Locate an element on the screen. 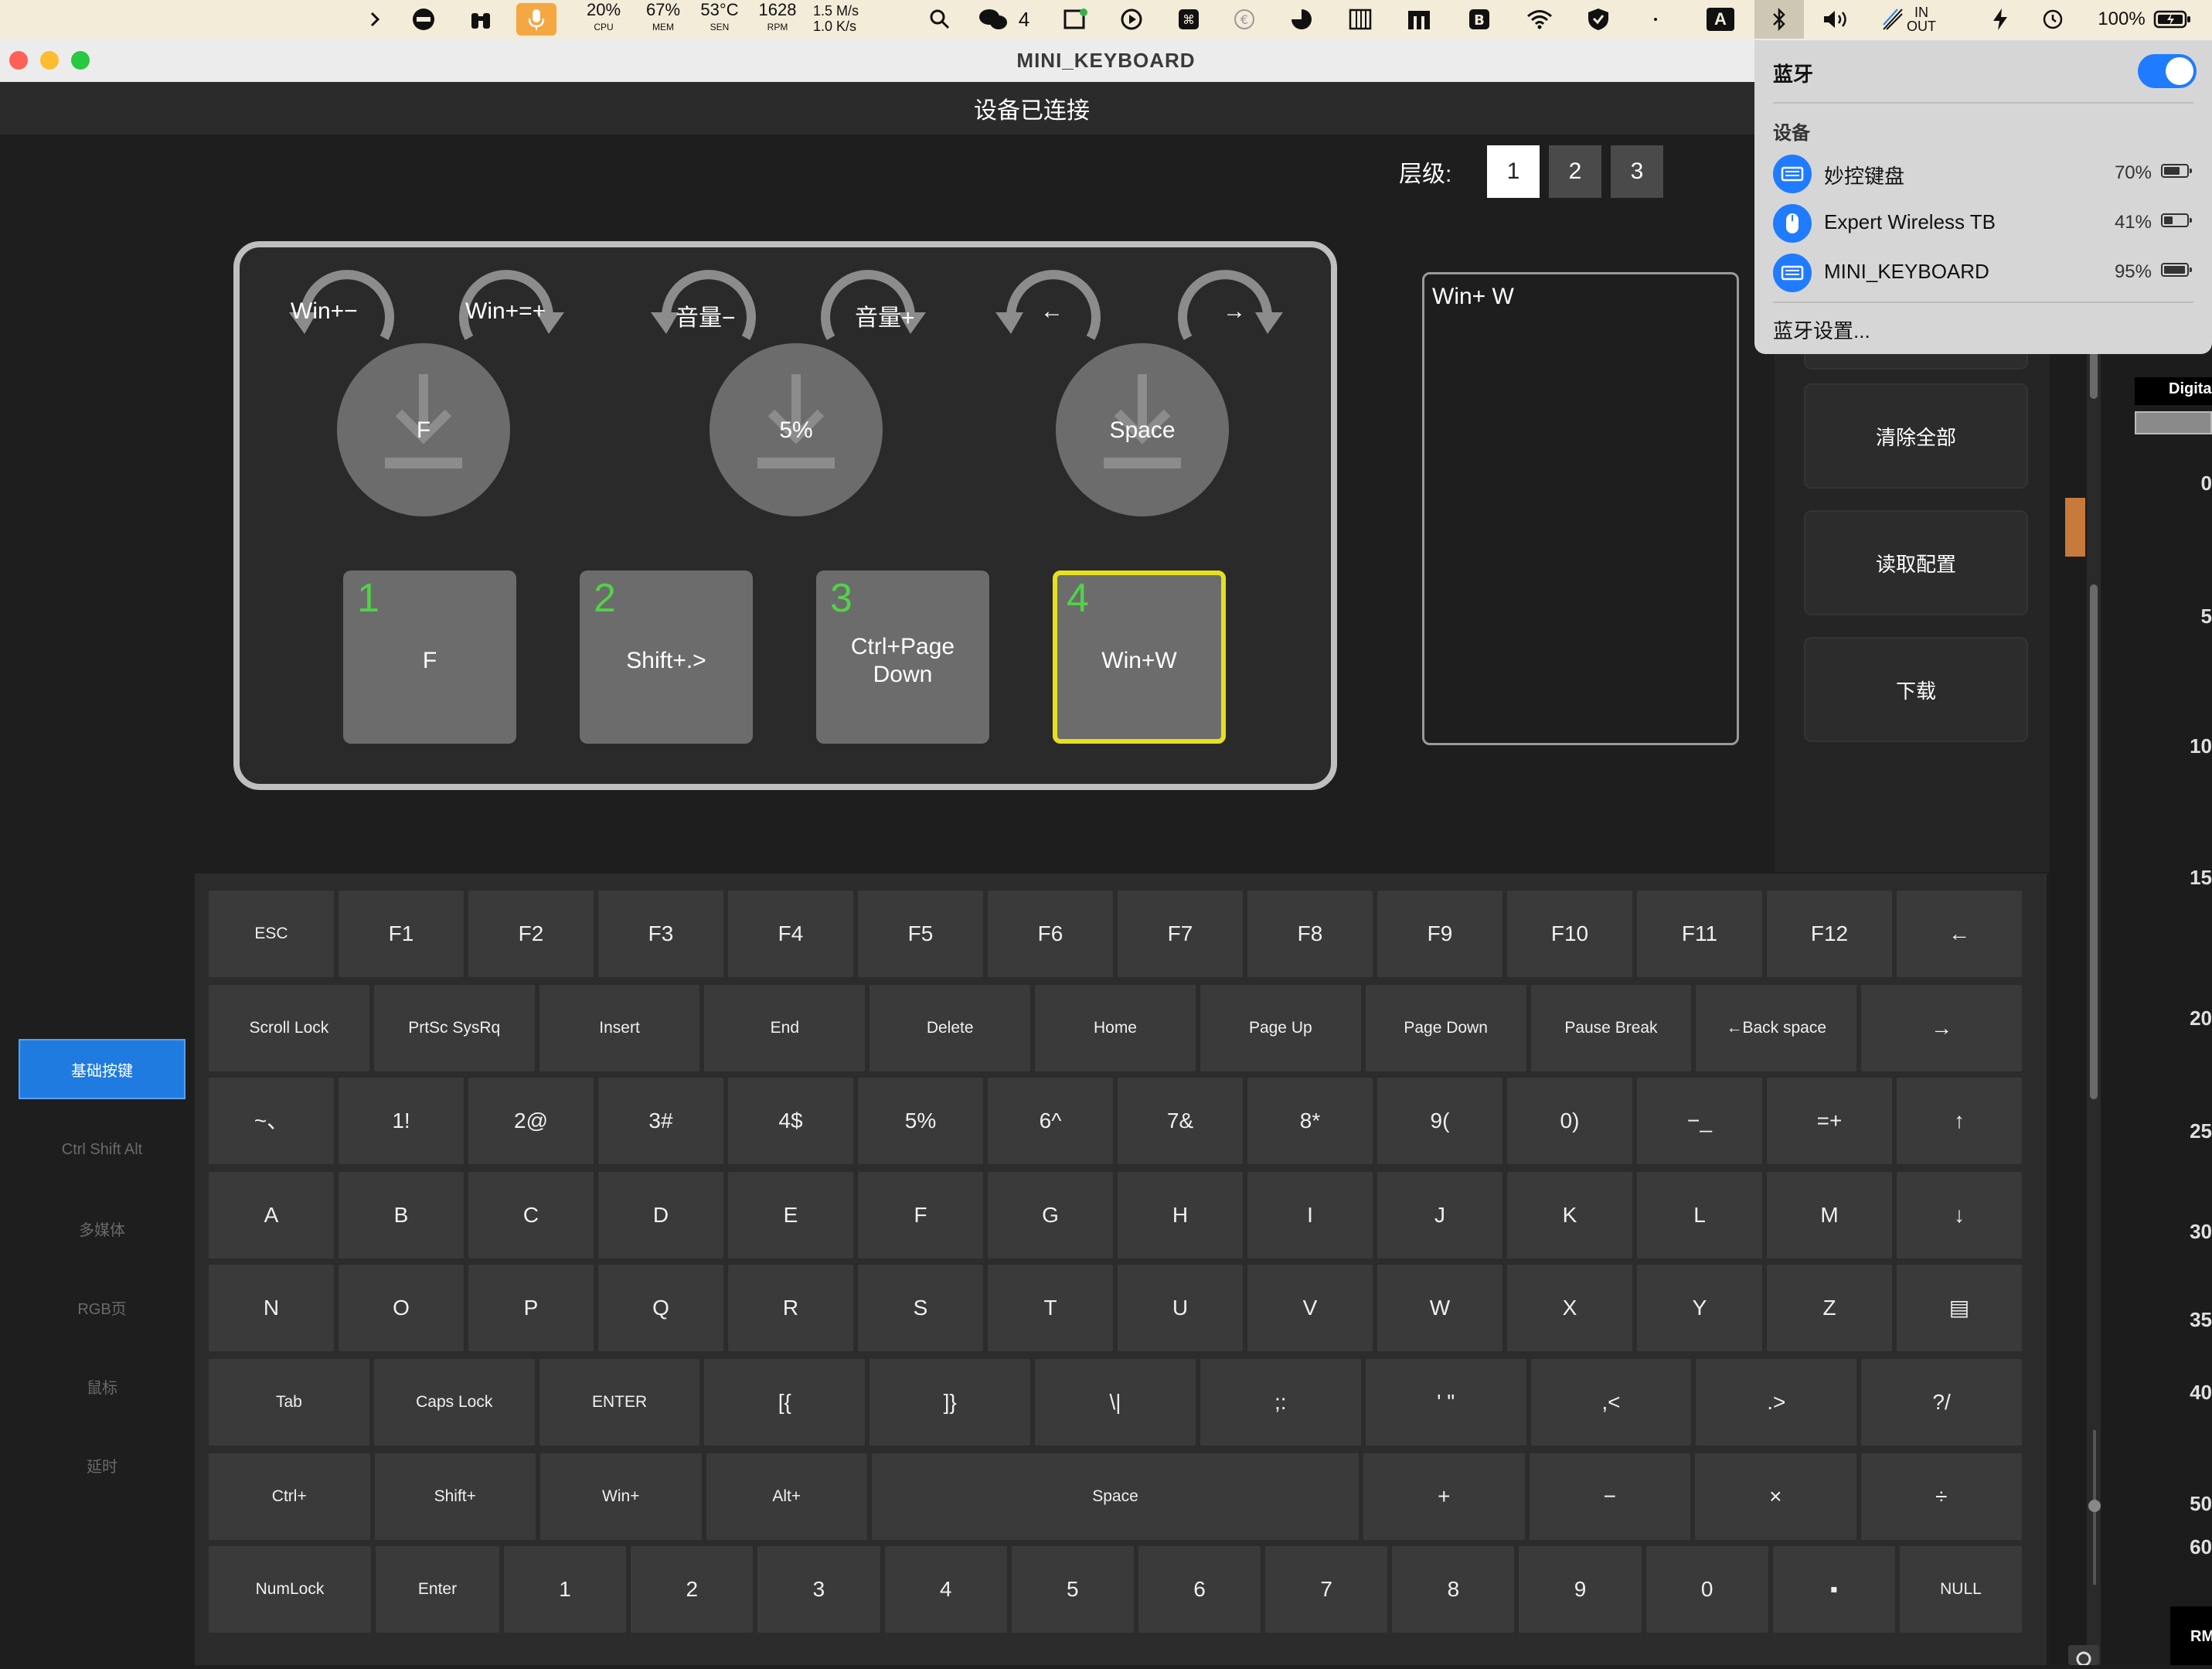 The image size is (2212, 1669). download-button: 下载 is located at coordinates (1916, 689).